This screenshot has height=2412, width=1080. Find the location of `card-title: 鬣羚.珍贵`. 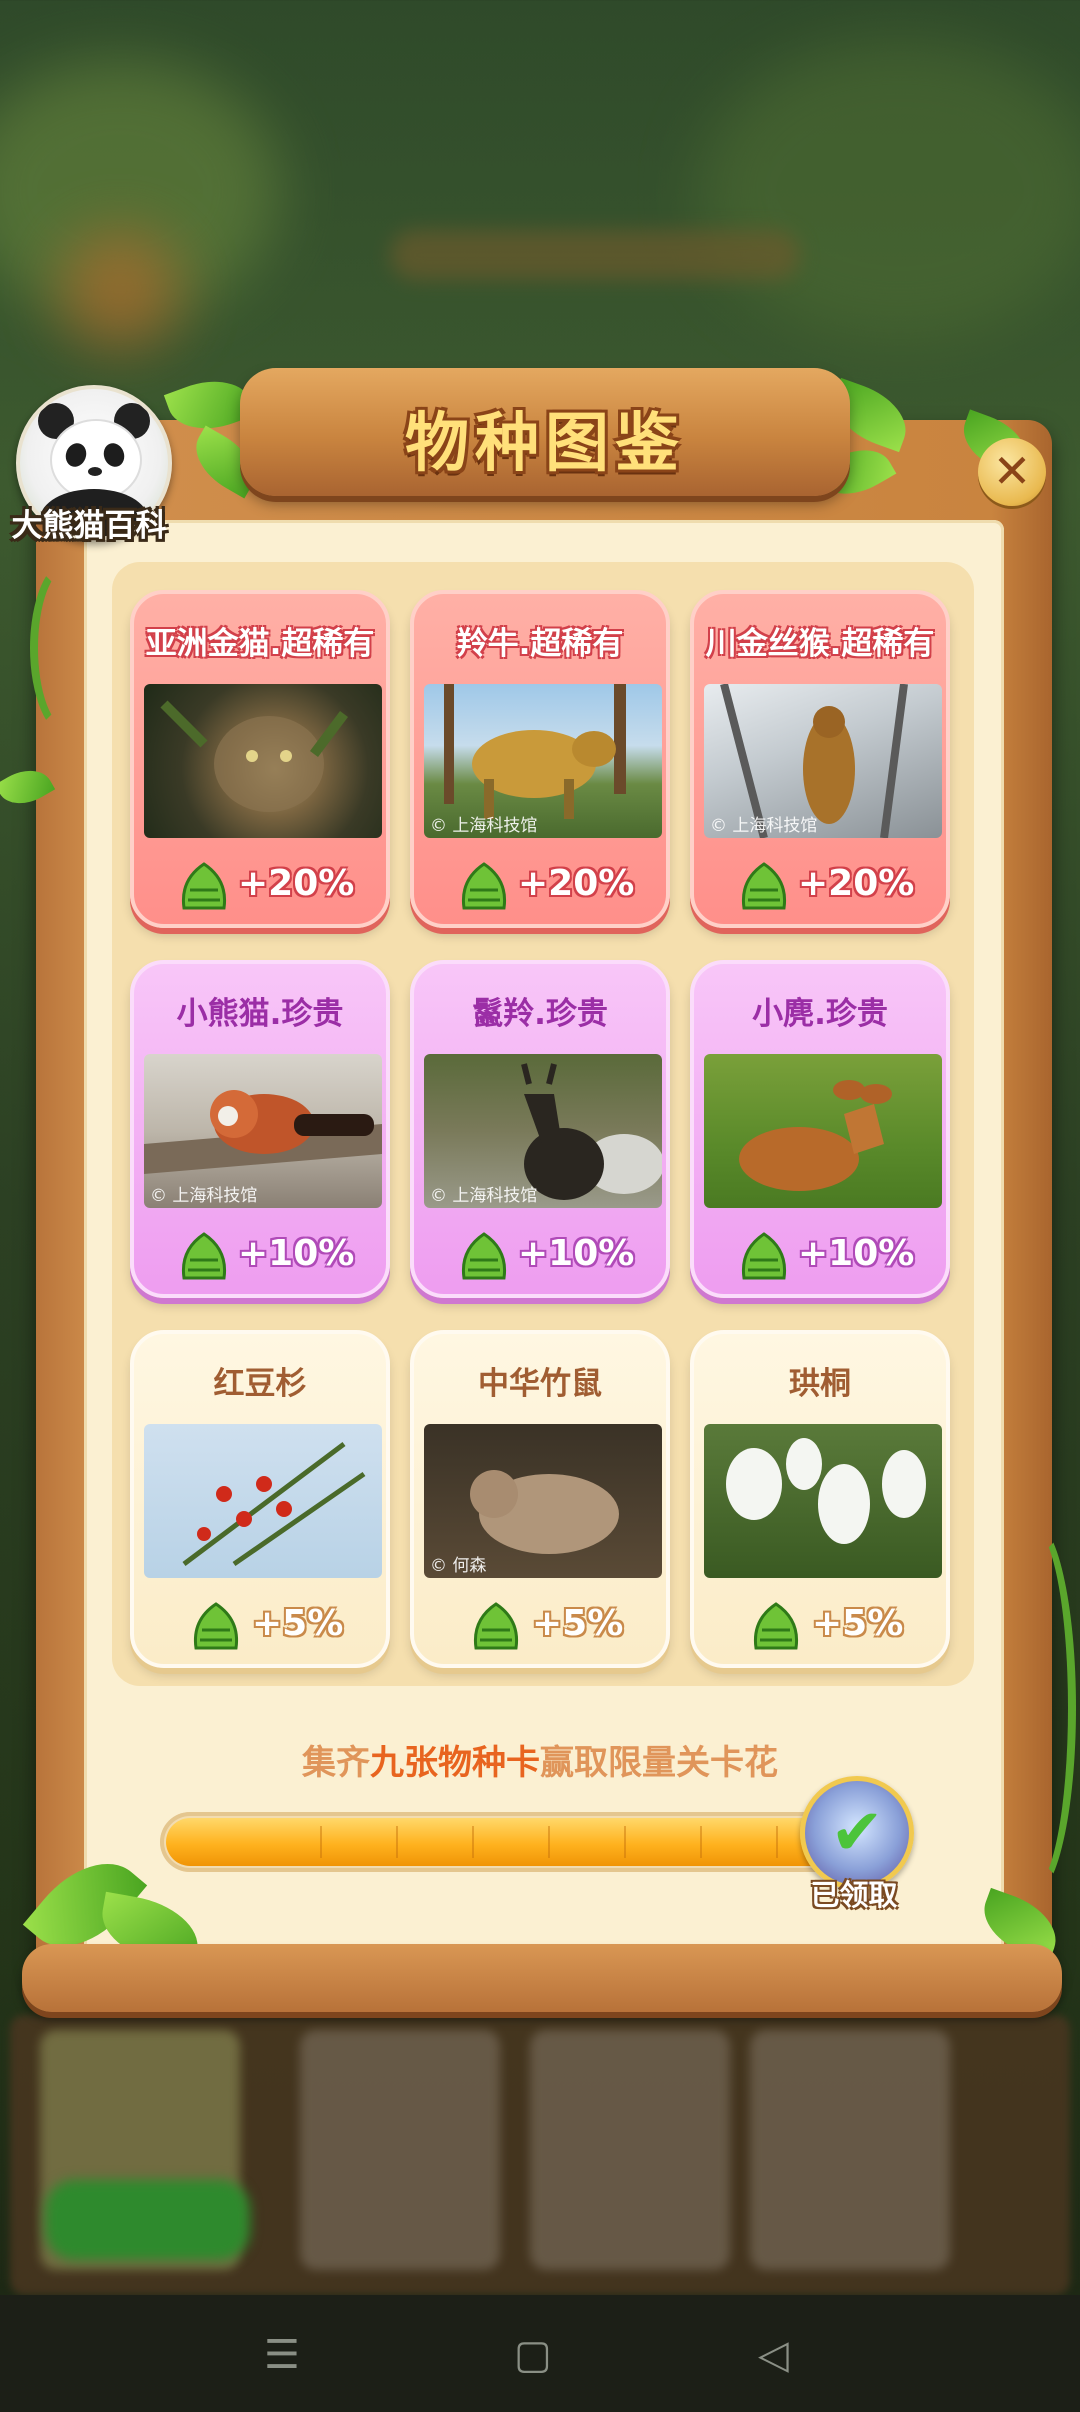

card-title: 鬣羚.珍贵 is located at coordinates (540, 1014).